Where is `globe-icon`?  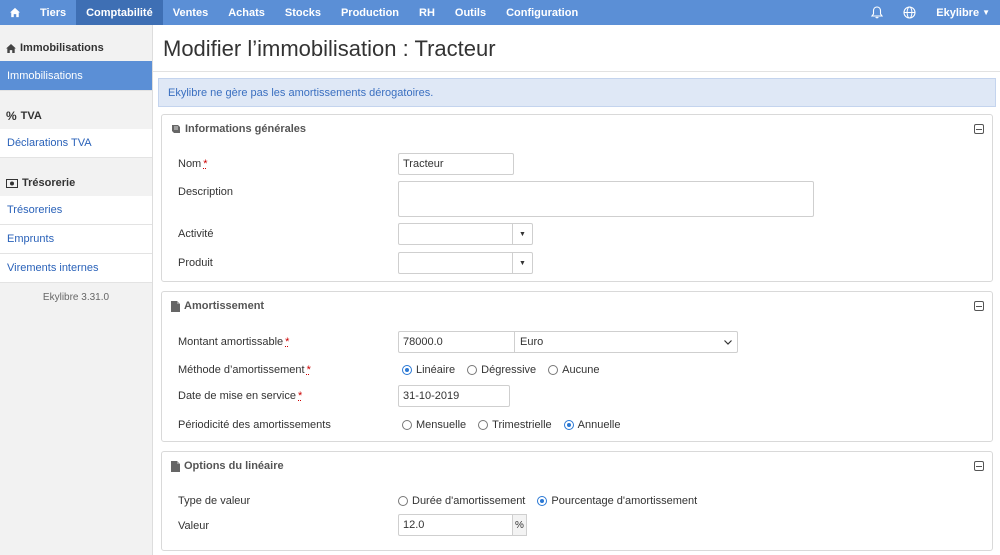 globe-icon is located at coordinates (909, 12).